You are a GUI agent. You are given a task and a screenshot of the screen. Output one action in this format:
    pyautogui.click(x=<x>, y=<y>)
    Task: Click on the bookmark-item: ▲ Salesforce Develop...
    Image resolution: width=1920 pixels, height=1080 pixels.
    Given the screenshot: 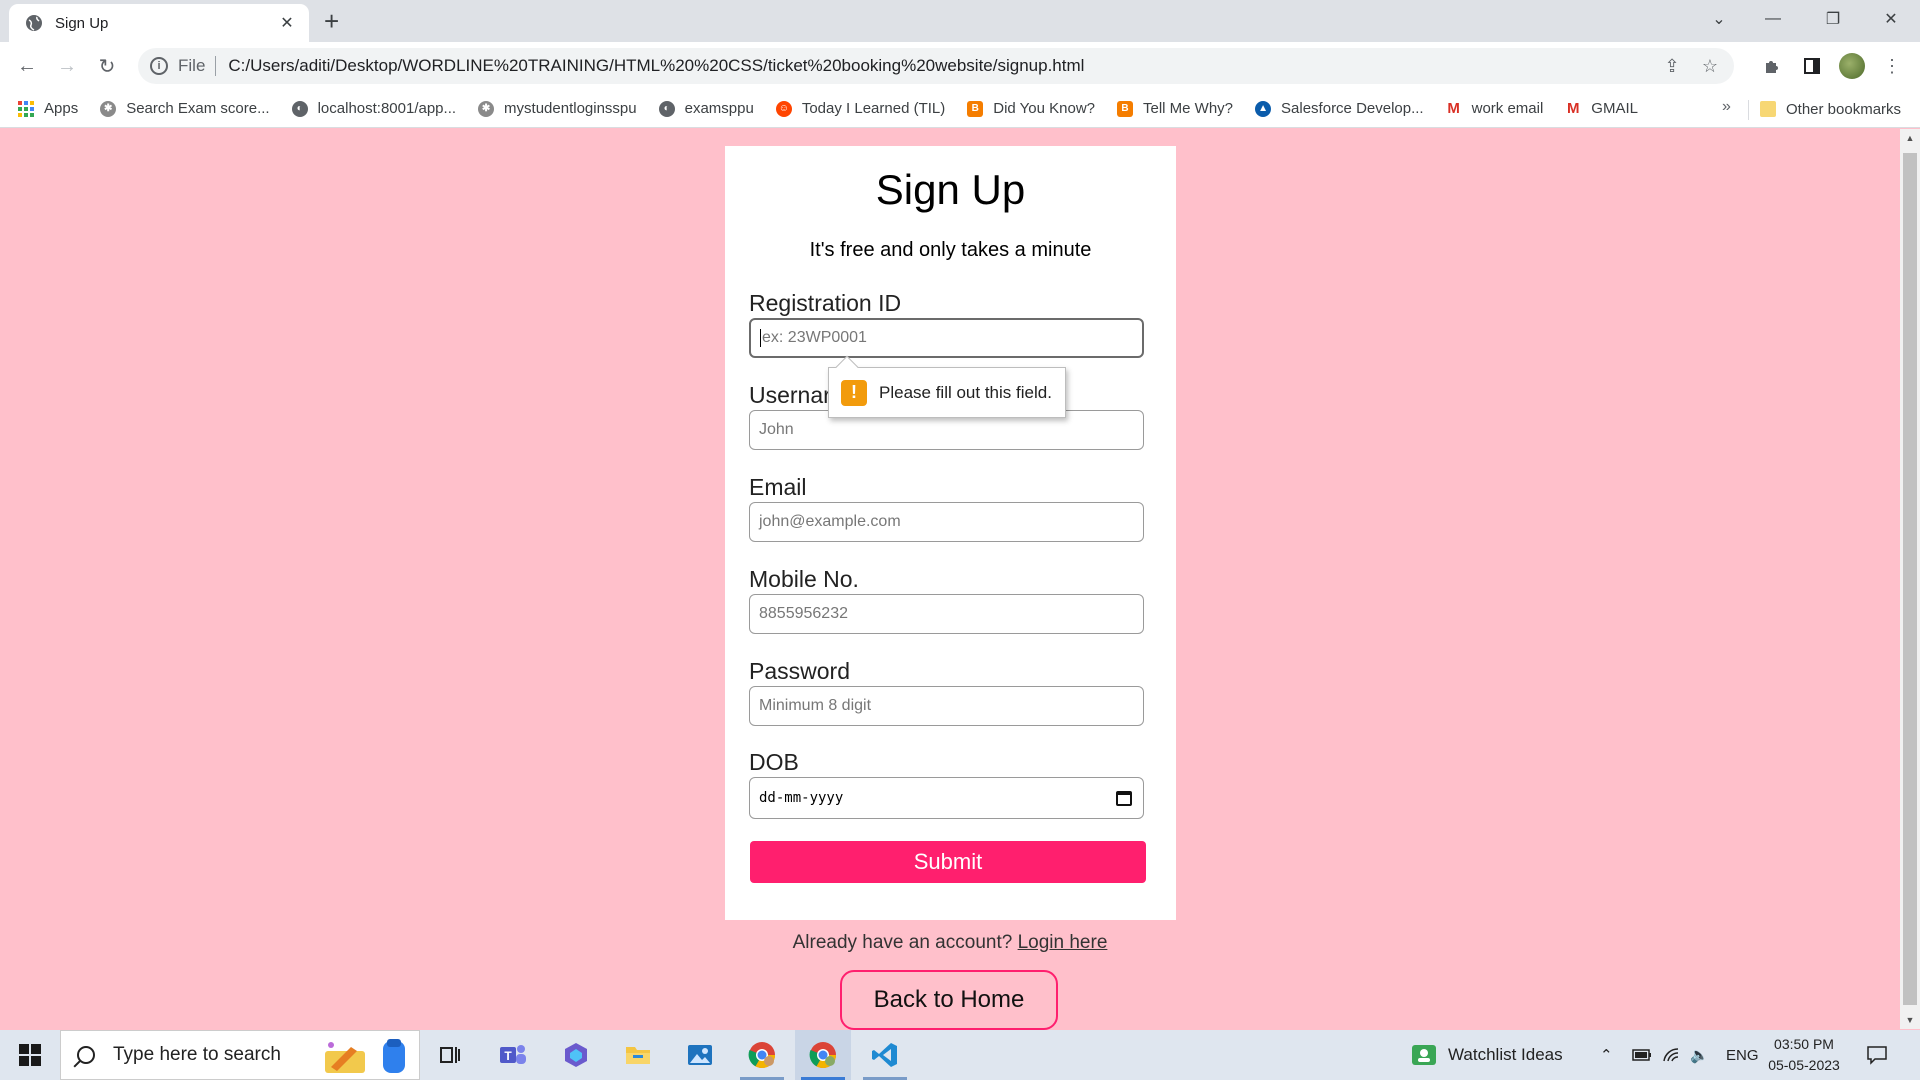 What is the action you would take?
    pyautogui.click(x=1339, y=108)
    